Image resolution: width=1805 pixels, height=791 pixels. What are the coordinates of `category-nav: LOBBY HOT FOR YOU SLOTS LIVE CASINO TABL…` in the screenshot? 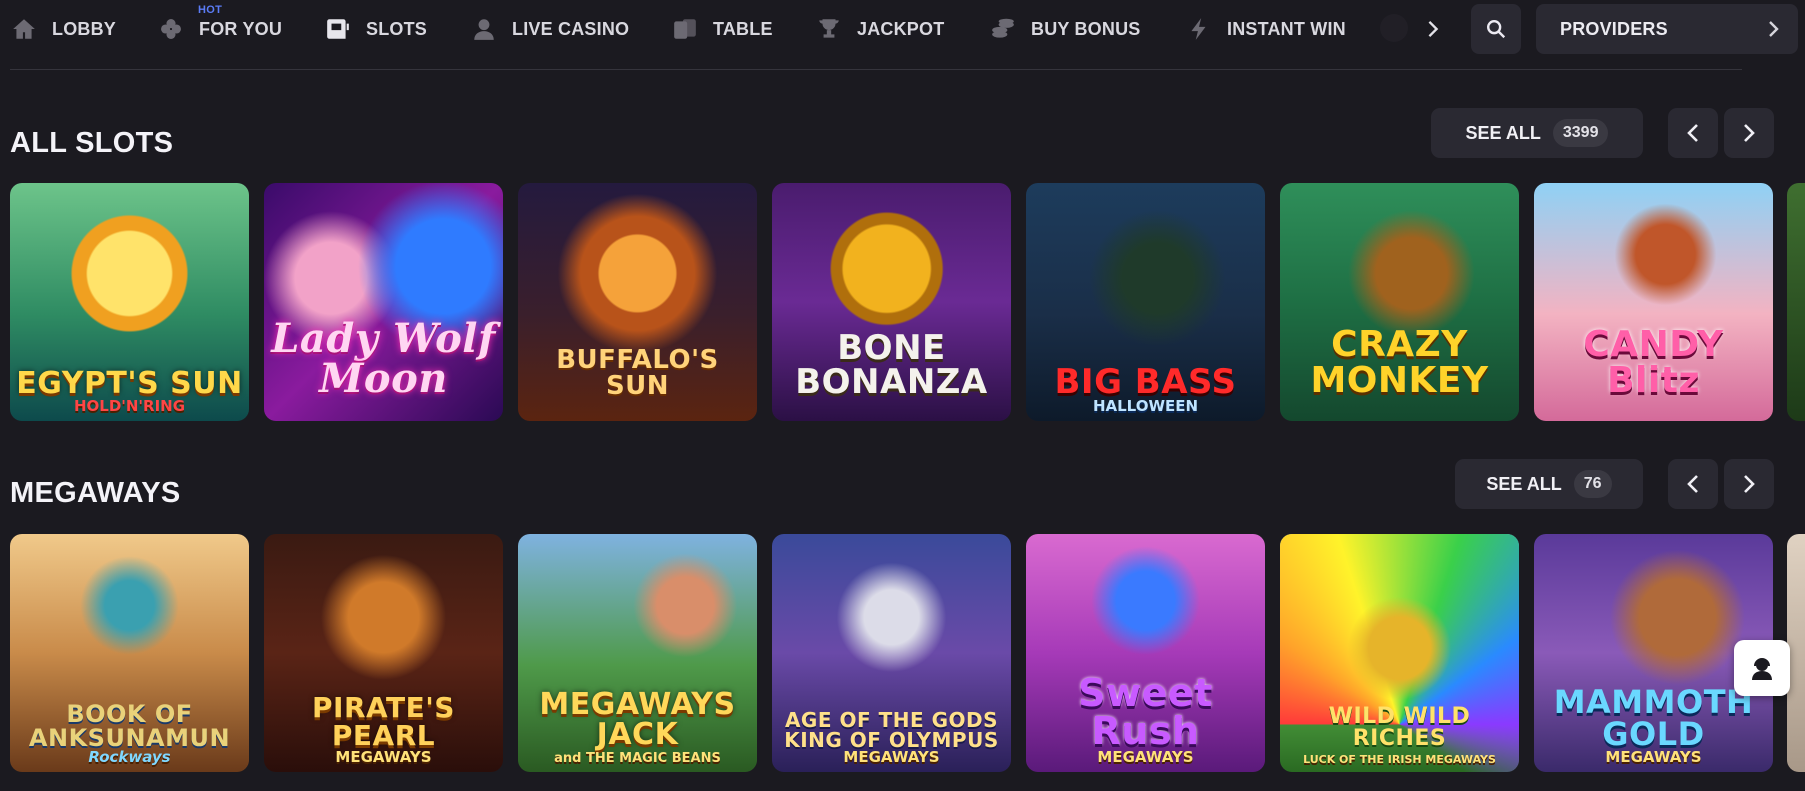 It's located at (902, 29).